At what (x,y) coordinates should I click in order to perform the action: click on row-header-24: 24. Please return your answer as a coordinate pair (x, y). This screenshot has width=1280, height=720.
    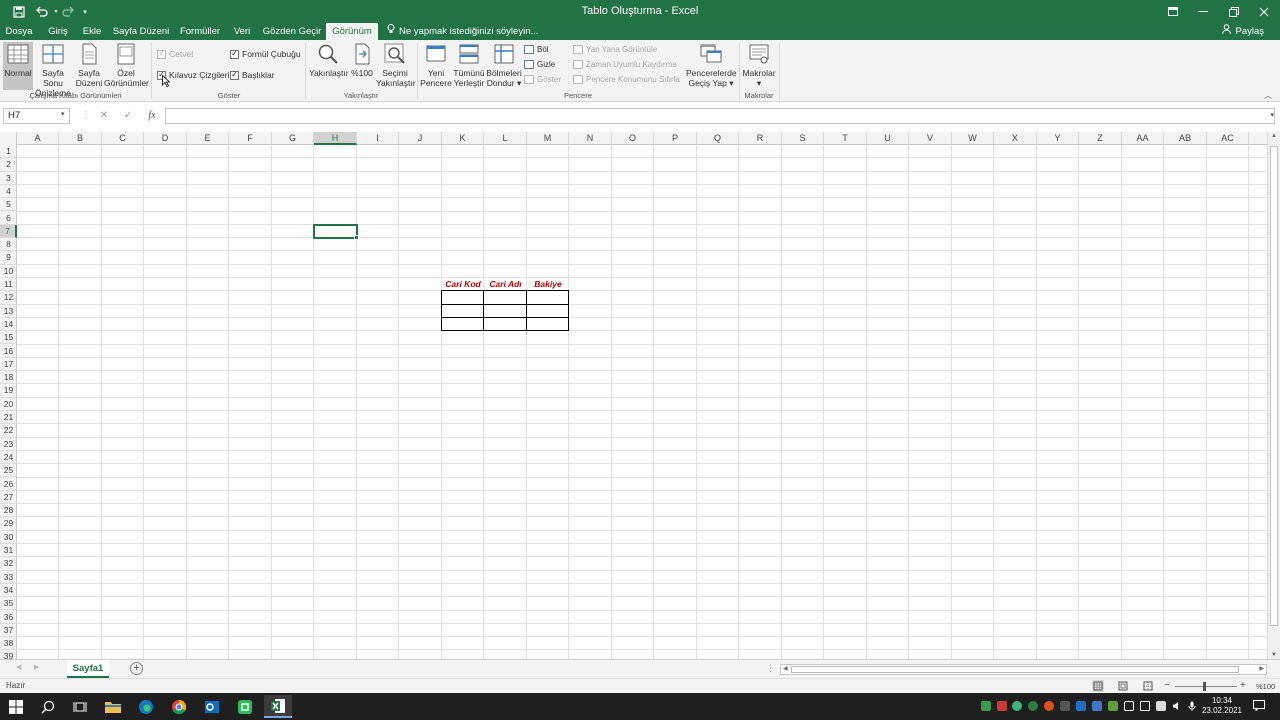
    Looking at the image, I should click on (8, 458).